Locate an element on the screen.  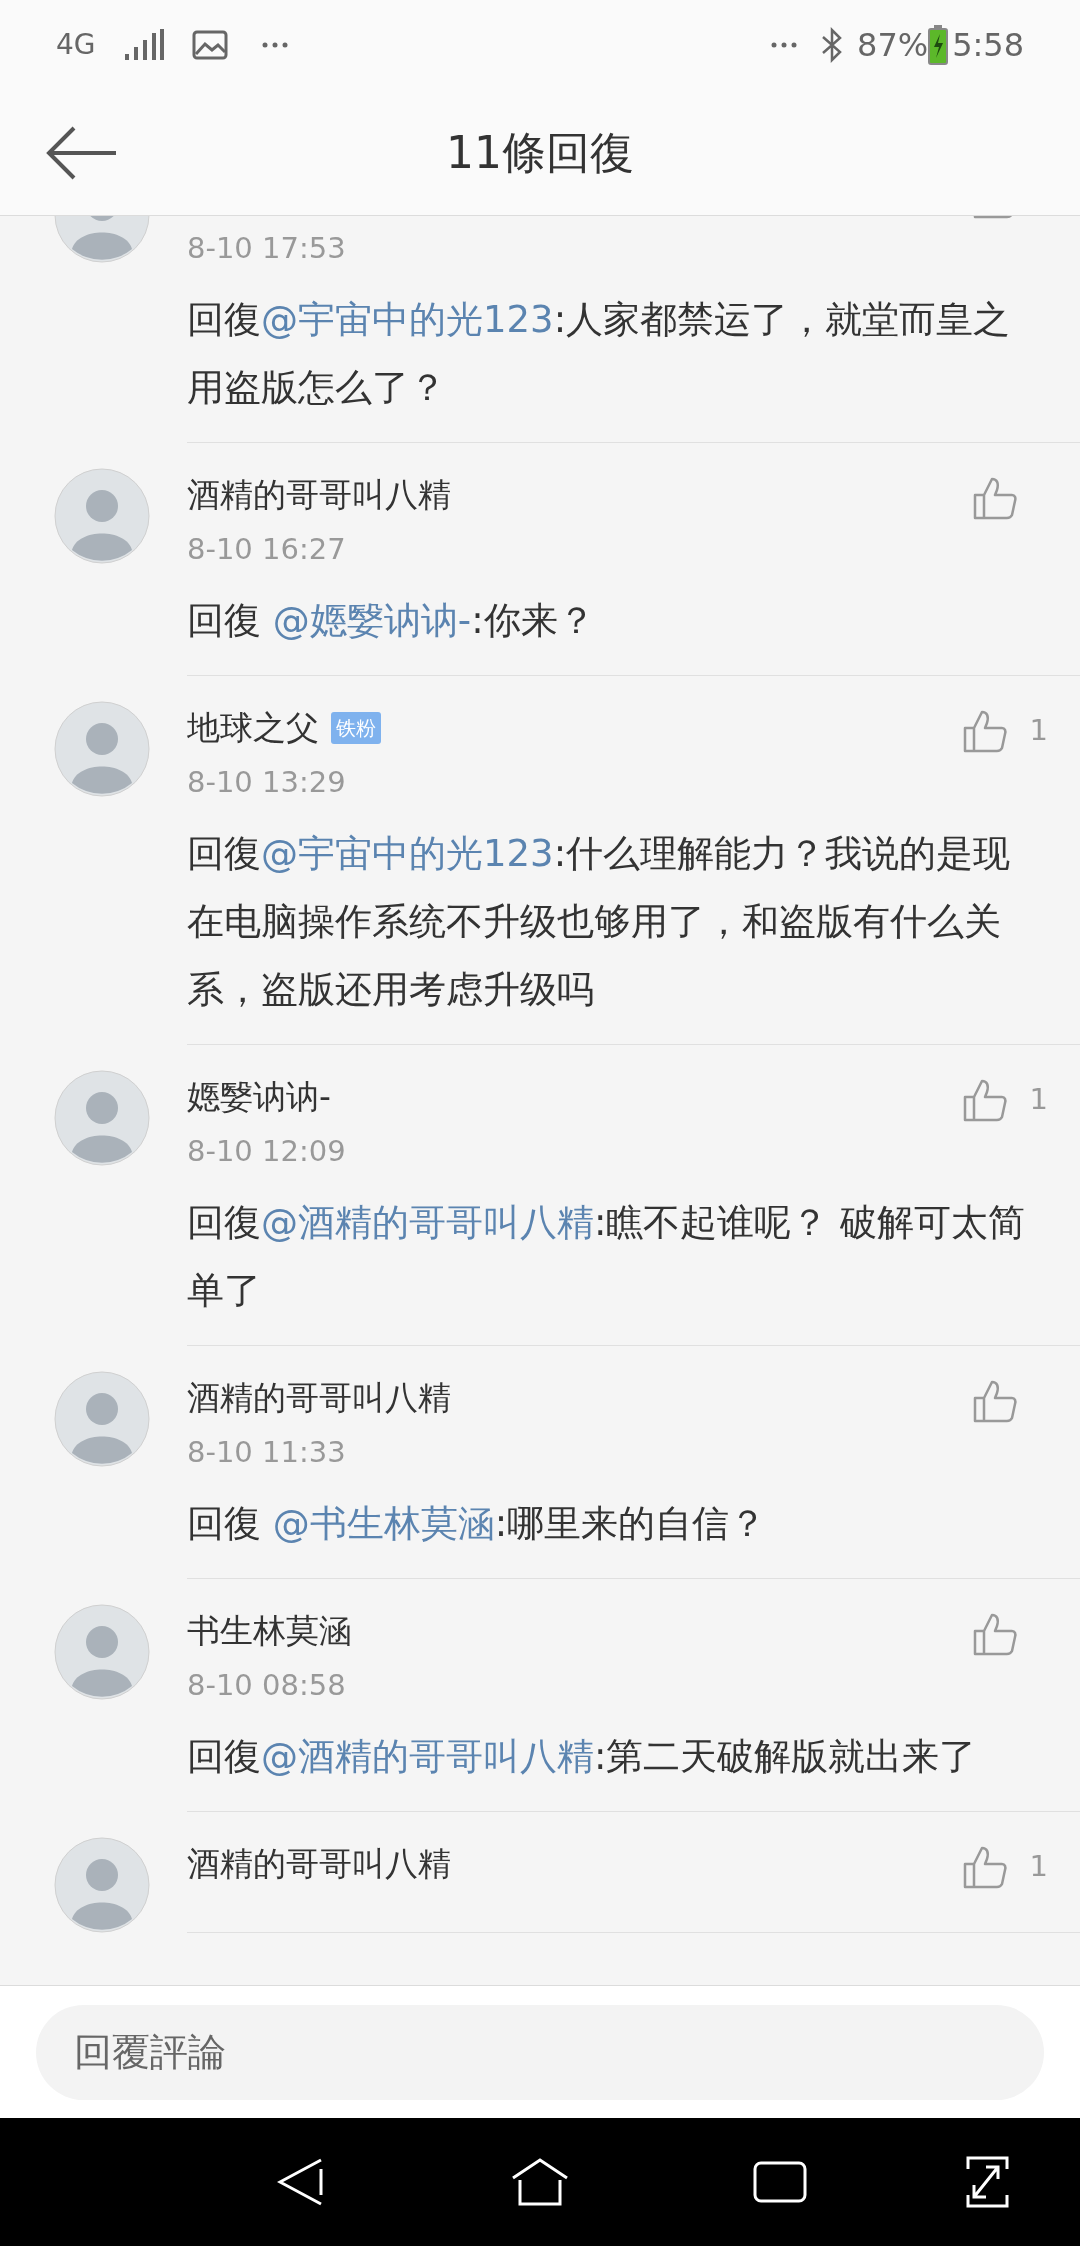
recents-icon is located at coordinates (780, 2182).